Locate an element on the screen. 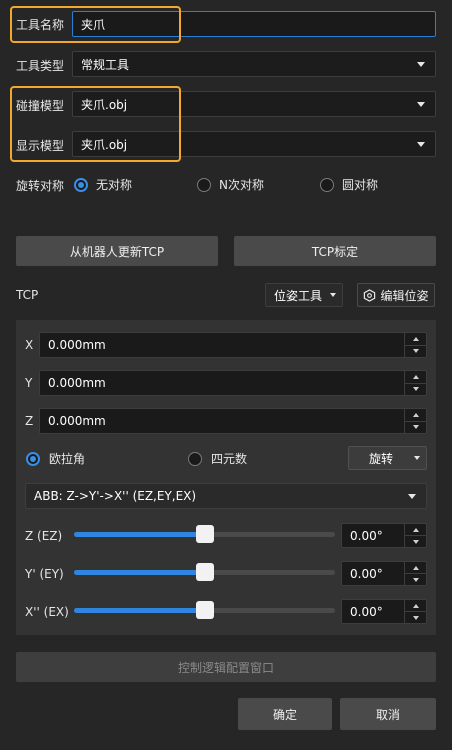 The height and width of the screenshot is (750, 452). radio-no-symmetry-label: 无对称 is located at coordinates (114, 185).